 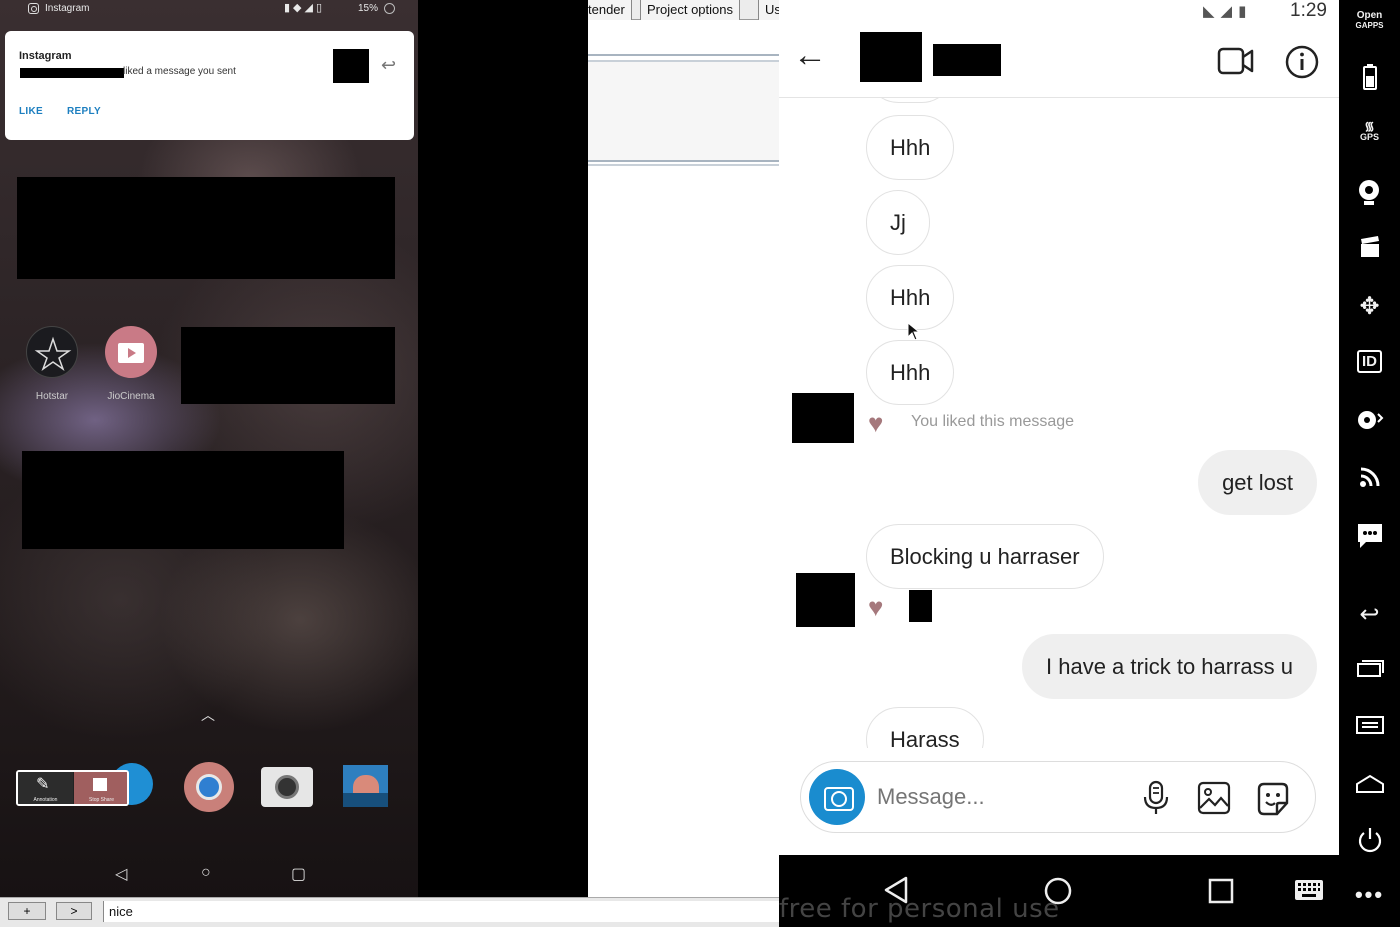 What do you see at coordinates (1309, 890) in the screenshot?
I see `keyboard-icon` at bounding box center [1309, 890].